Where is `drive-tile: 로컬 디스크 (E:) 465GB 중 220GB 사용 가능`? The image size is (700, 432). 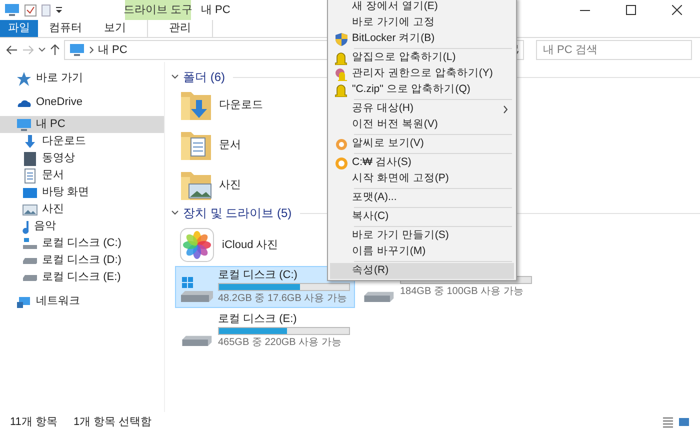 drive-tile: 로컬 디스크 (E:) 465GB 중 220GB 사용 가능 is located at coordinates (265, 331).